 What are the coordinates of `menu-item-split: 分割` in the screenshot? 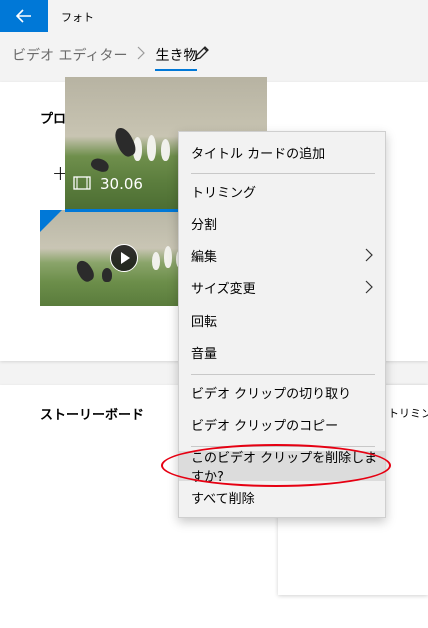 It's located at (282, 223).